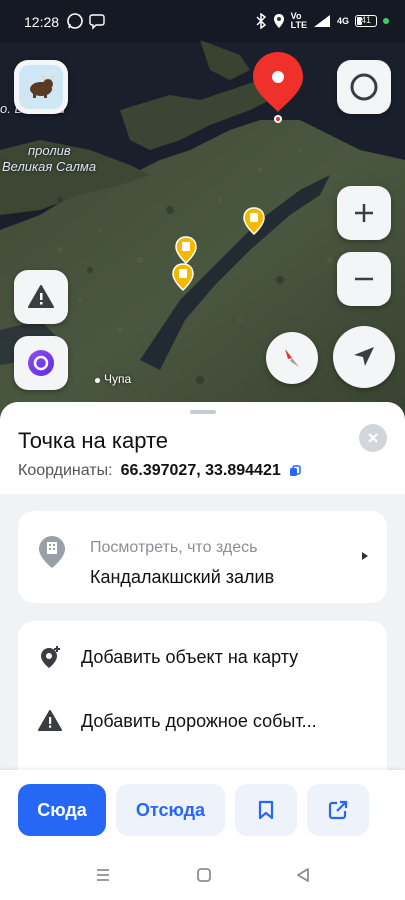  I want to click on route-here-button: Сюда, so click(62, 810).